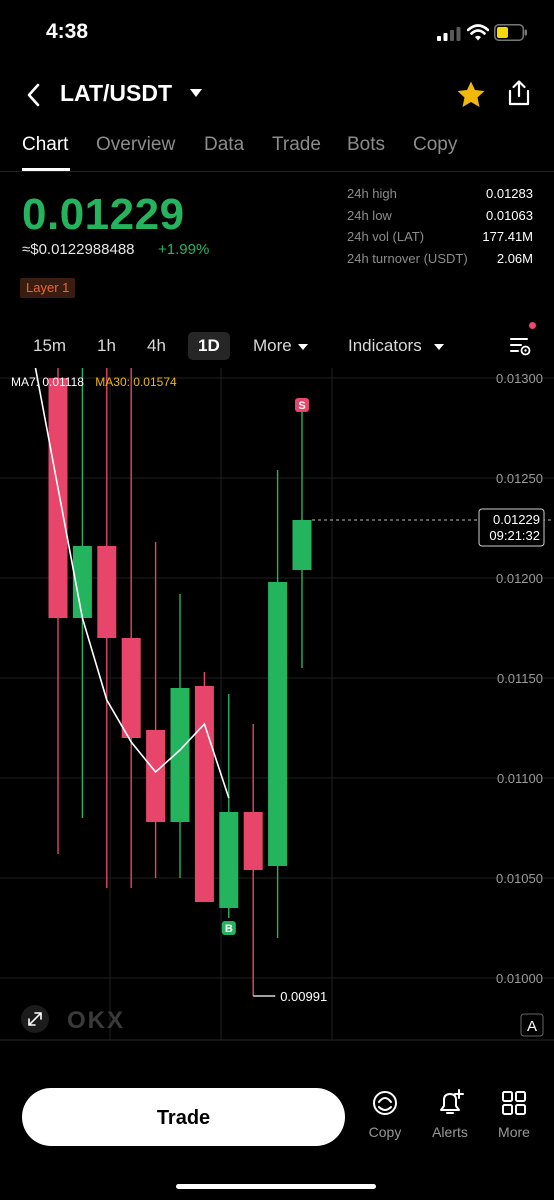 The width and height of the screenshot is (554, 1200). What do you see at coordinates (440, 240) in the screenshot?
I see `stat-24h-vol: 24h vol (LAT) 177.41M` at bounding box center [440, 240].